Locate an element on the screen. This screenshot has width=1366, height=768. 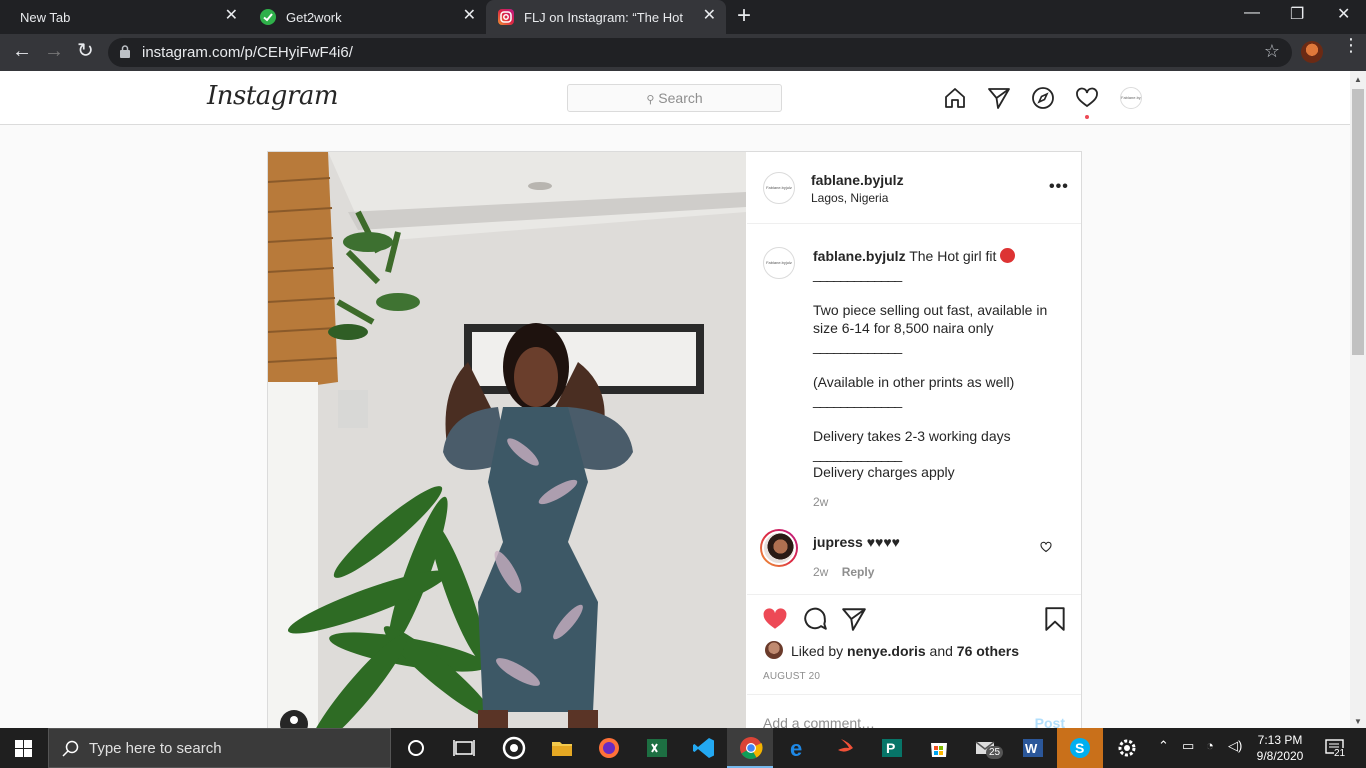
share-paper-plane-icon is located at coordinates (854, 619).